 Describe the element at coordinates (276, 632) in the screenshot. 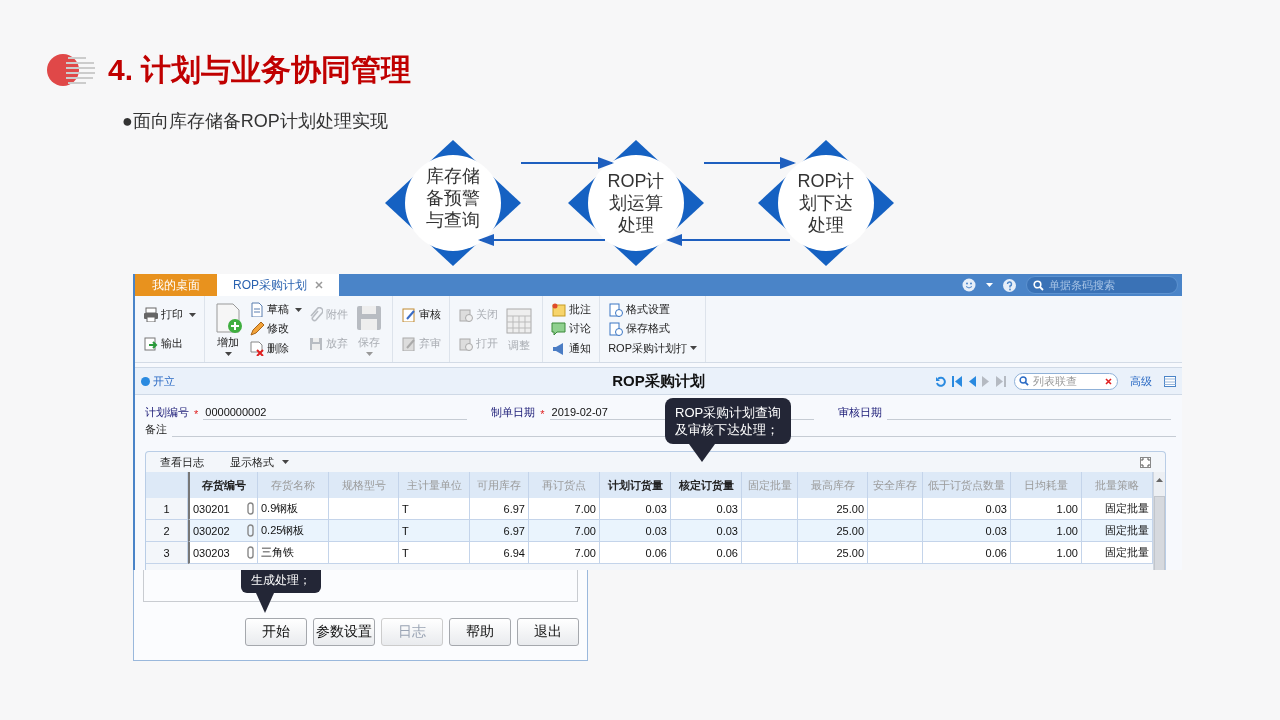

I see `dialog-button: 开始` at that location.